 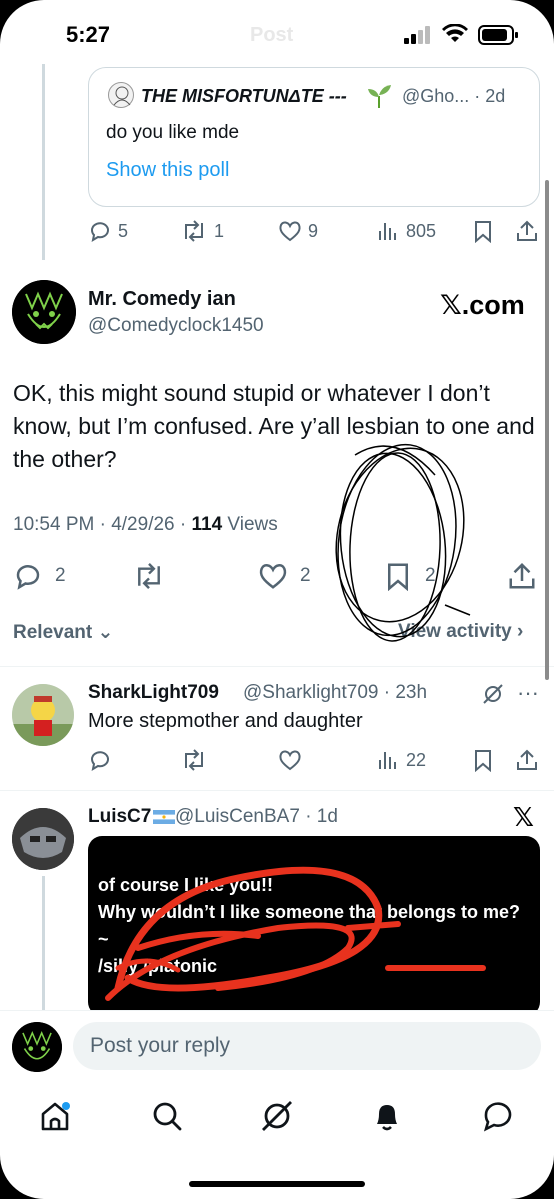 I want to click on post-timestamp: 10:54 PM · 4/29/26 ·, so click(x=102, y=524).